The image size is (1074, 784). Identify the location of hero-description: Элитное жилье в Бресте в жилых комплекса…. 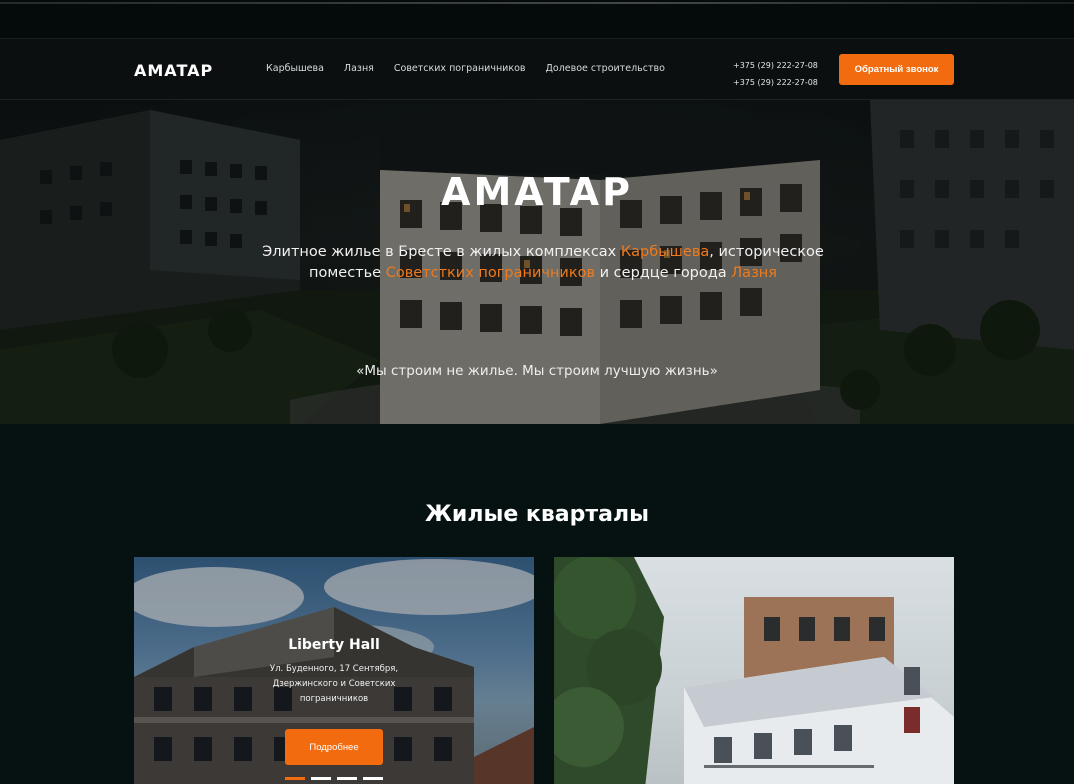
(543, 263).